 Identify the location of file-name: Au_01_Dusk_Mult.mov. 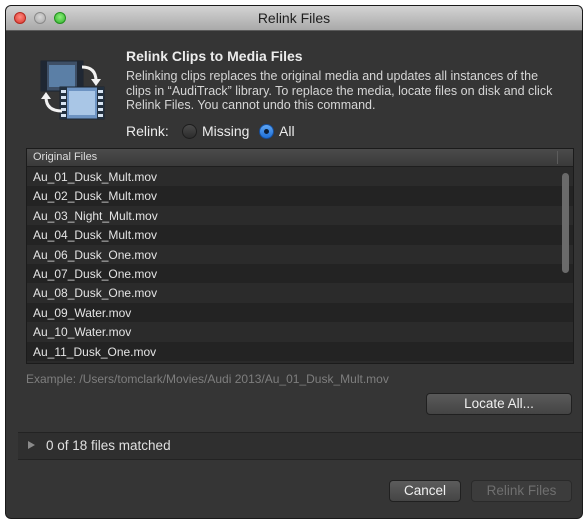
(95, 177).